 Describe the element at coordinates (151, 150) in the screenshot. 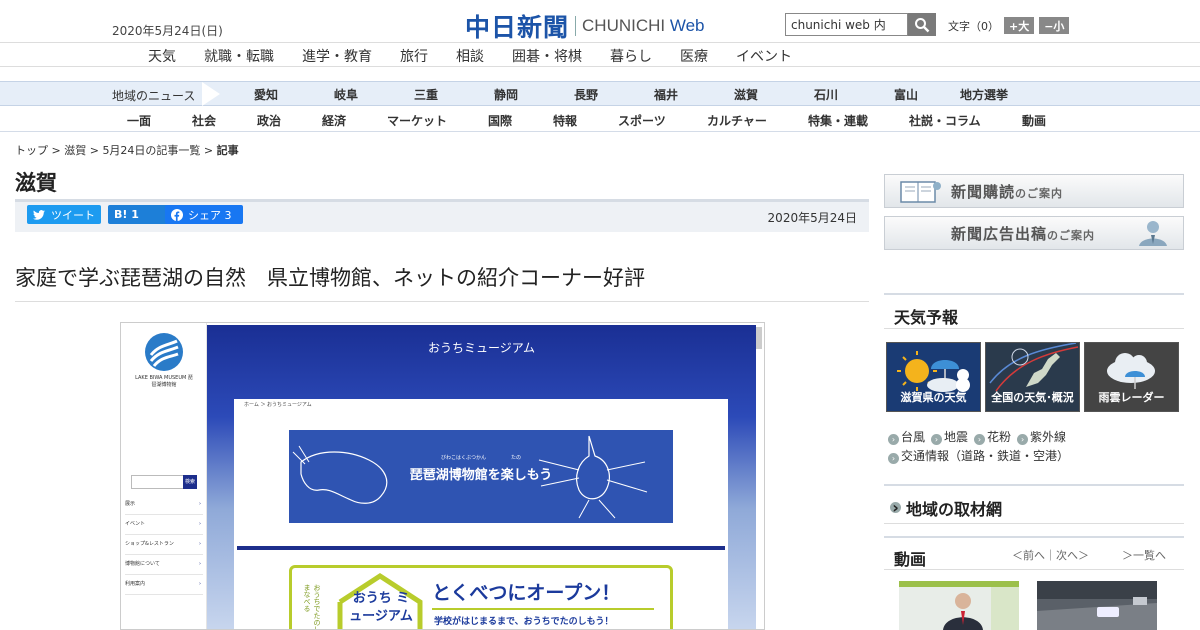

I see `breadcrumb-date-list: 5月24日の記事一覧` at that location.